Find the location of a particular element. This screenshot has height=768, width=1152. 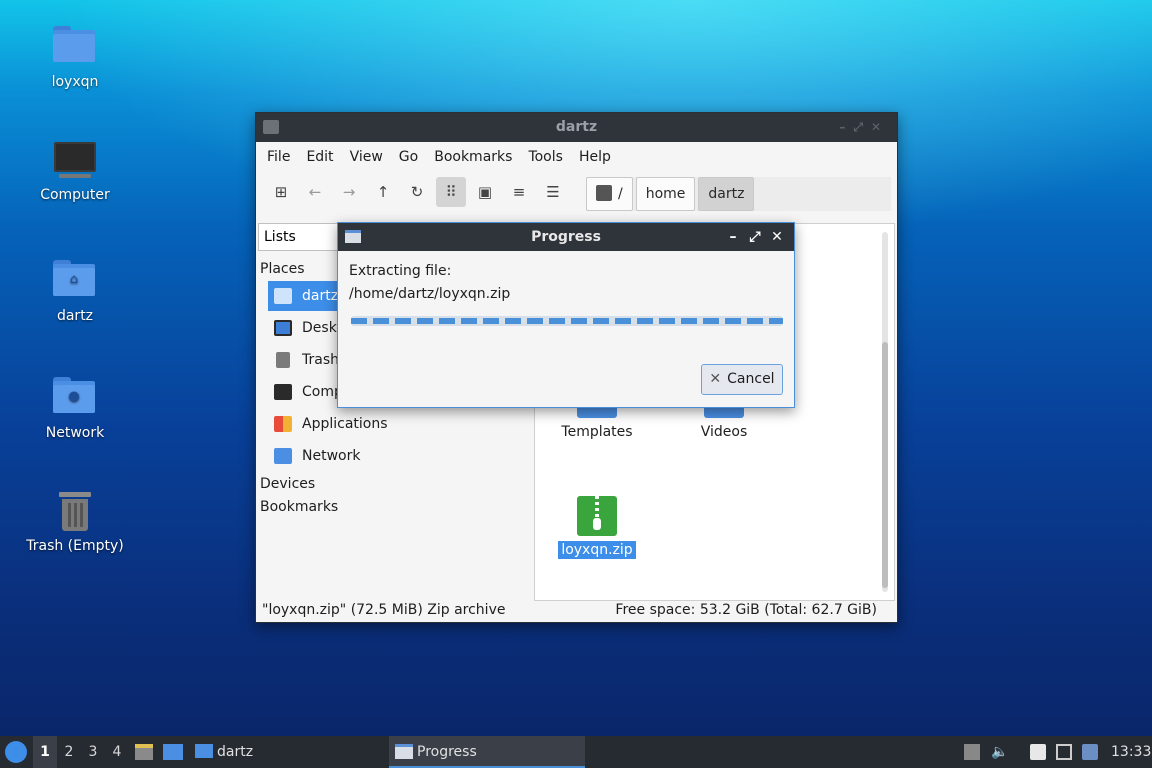

desktop-icon-computer: Computer is located at coordinates (75, 171).